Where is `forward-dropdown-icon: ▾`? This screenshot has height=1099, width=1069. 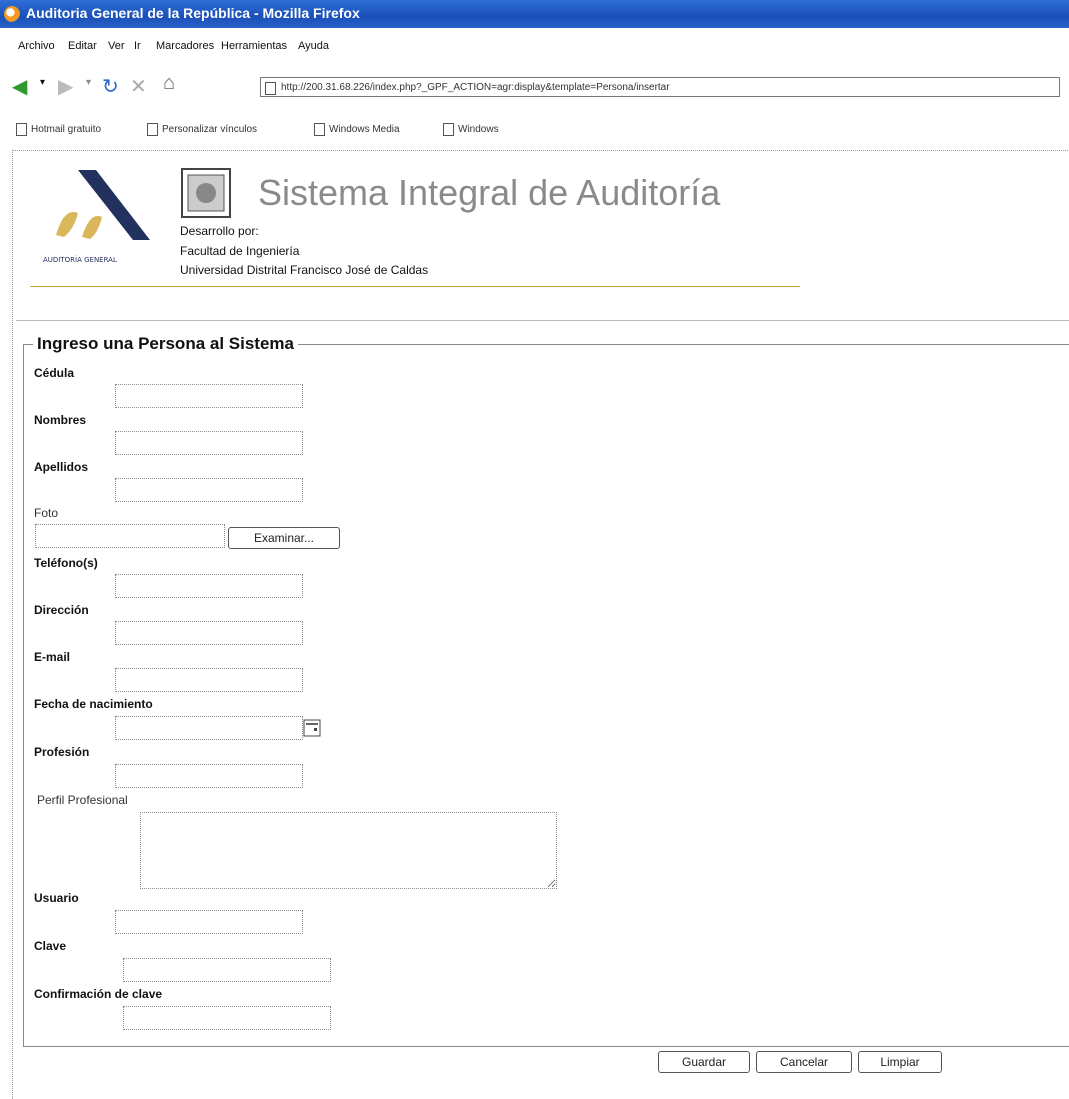
forward-dropdown-icon: ▾ is located at coordinates (88, 82).